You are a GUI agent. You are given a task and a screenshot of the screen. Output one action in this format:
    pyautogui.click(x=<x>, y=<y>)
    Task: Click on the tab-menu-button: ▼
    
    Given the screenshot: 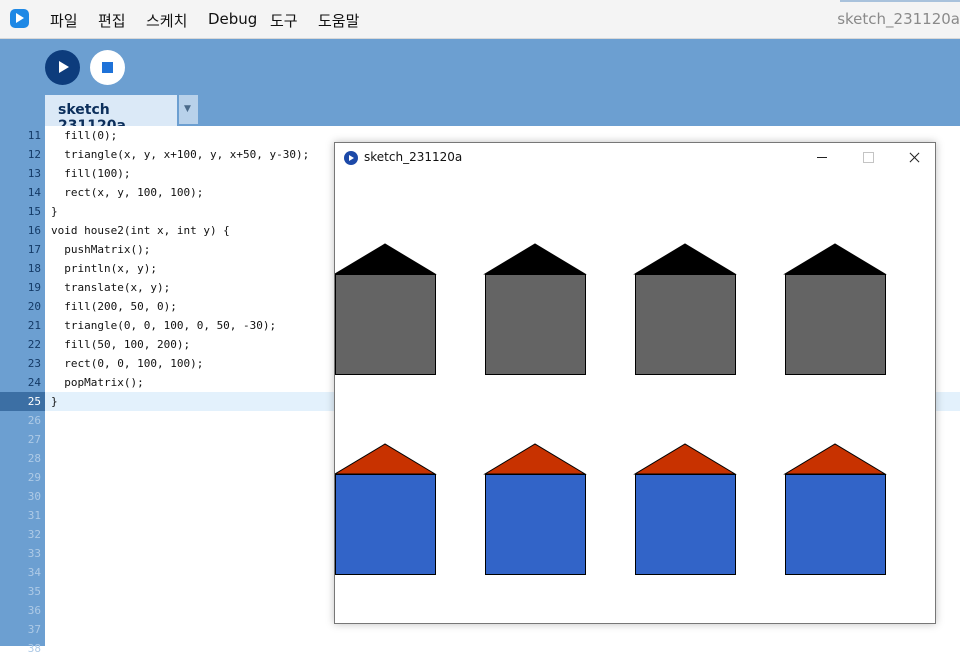 What is the action you would take?
    pyautogui.click(x=188, y=109)
    